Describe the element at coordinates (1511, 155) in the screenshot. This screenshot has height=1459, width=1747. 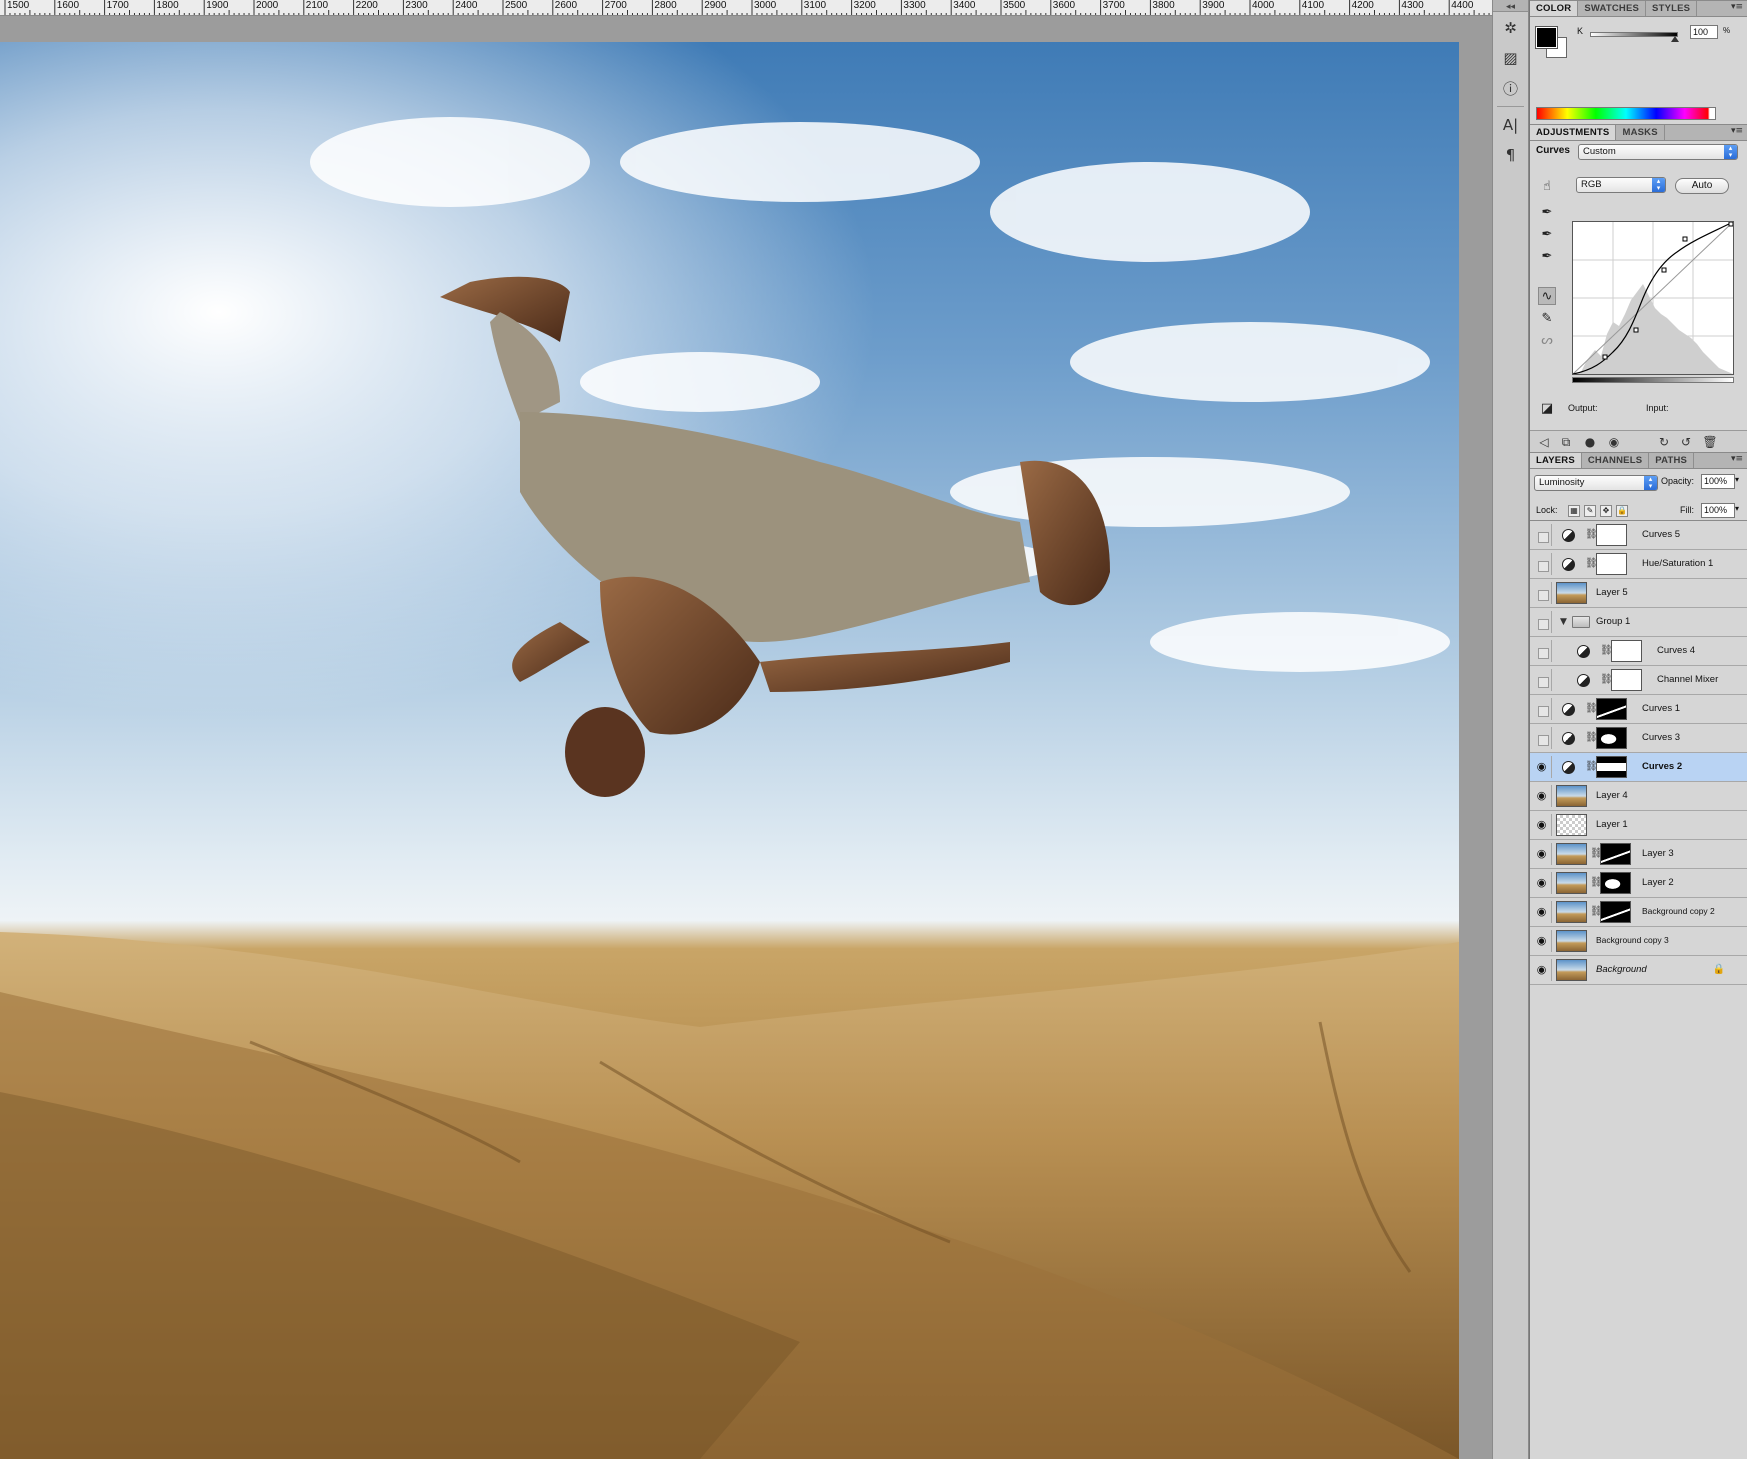
I see `paragraph-icon: ¶` at that location.